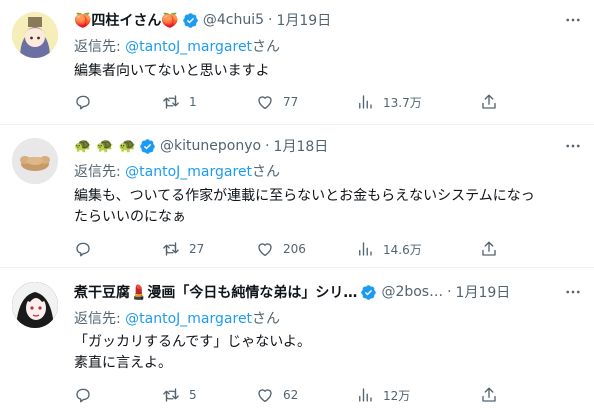 This screenshot has width=594, height=419. I want to click on like-button: 206, so click(281, 249).